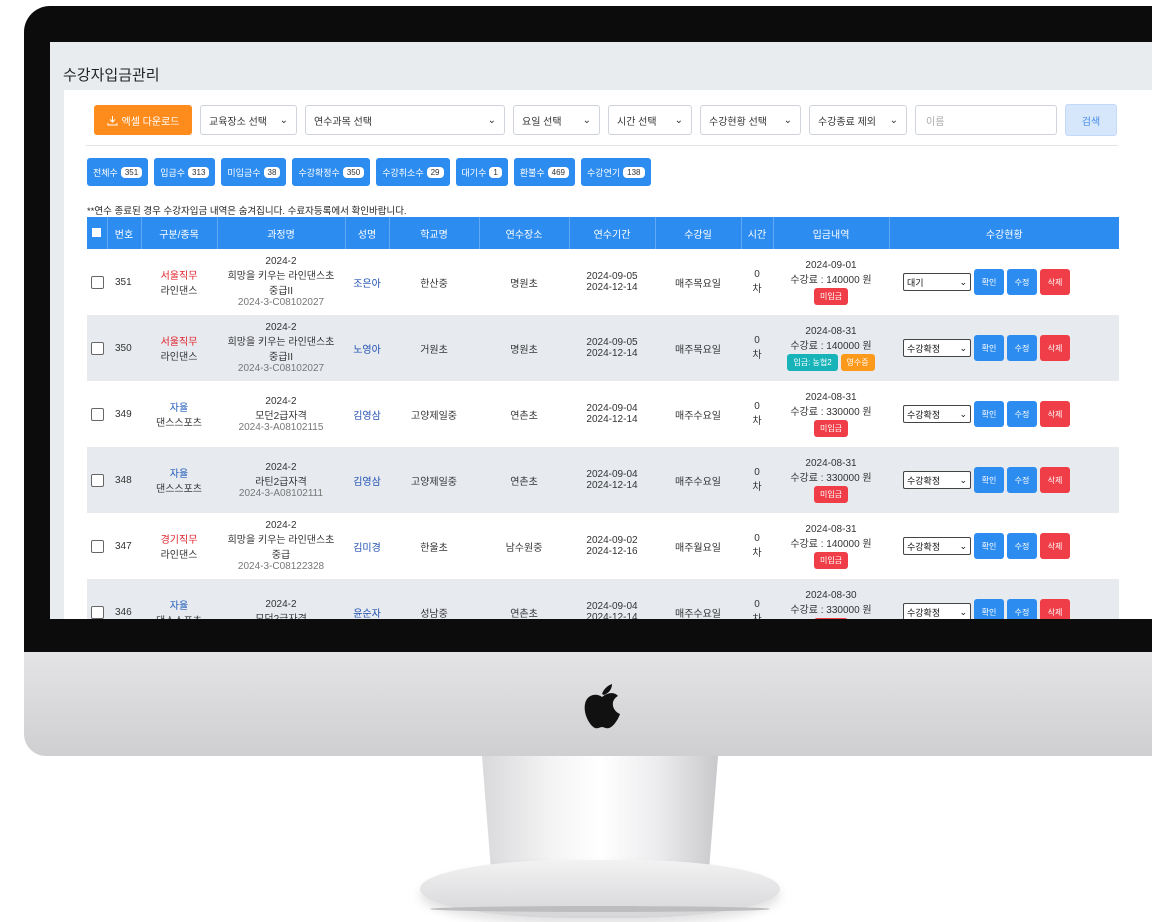 This screenshot has width=1152, height=922. What do you see at coordinates (131, 172) in the screenshot?
I see `stat-count: 351` at bounding box center [131, 172].